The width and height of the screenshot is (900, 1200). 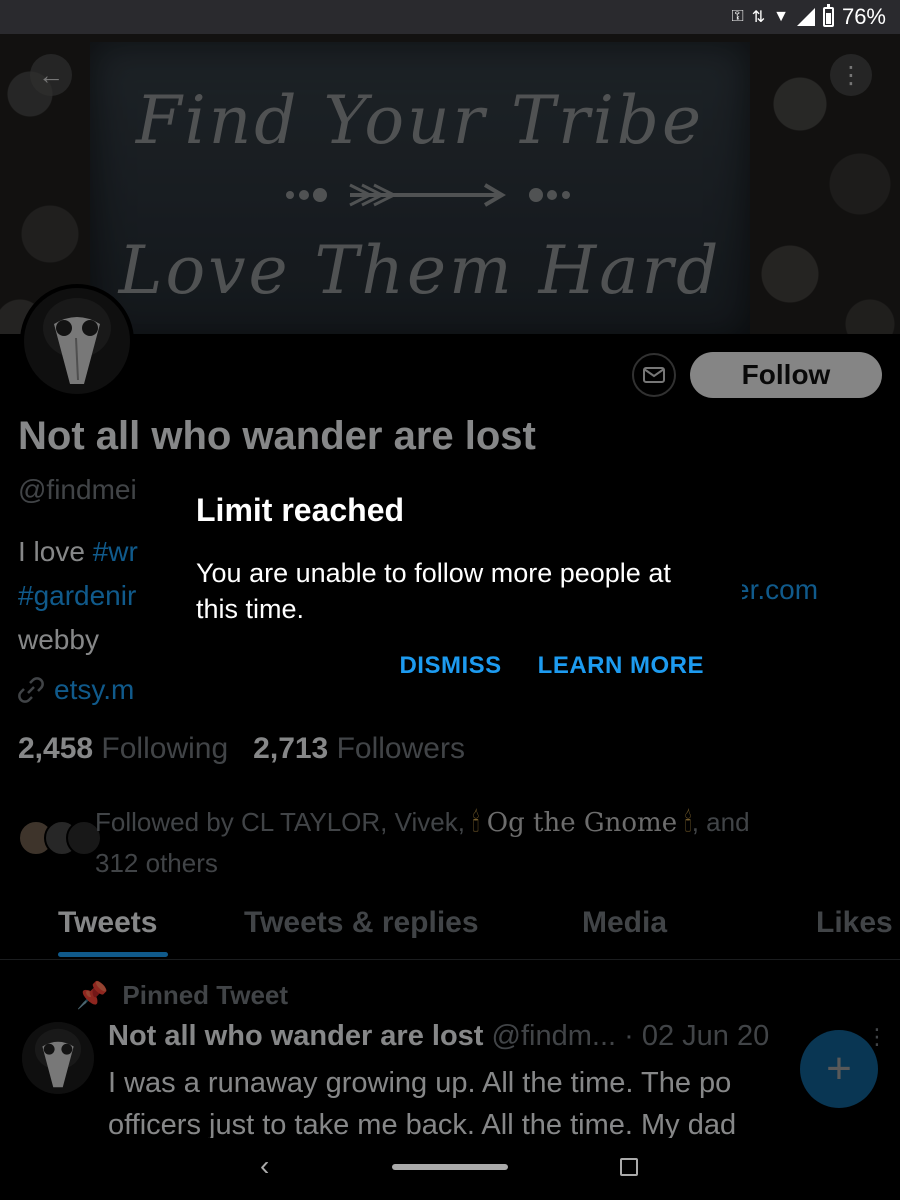 What do you see at coordinates (450, 1167) in the screenshot?
I see `nav-home-pill` at bounding box center [450, 1167].